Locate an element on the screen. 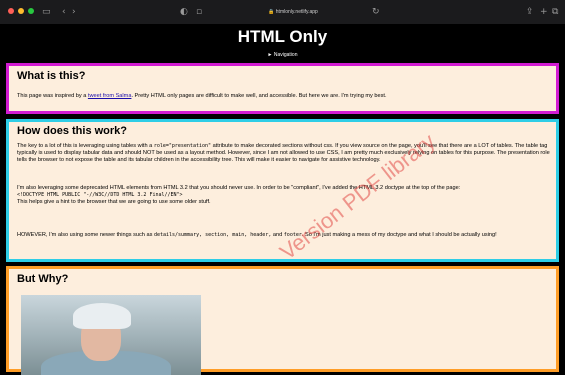 The width and height of the screenshot is (565, 375). url-text: htmlonly.netlify.app is located at coordinates (296, 12).